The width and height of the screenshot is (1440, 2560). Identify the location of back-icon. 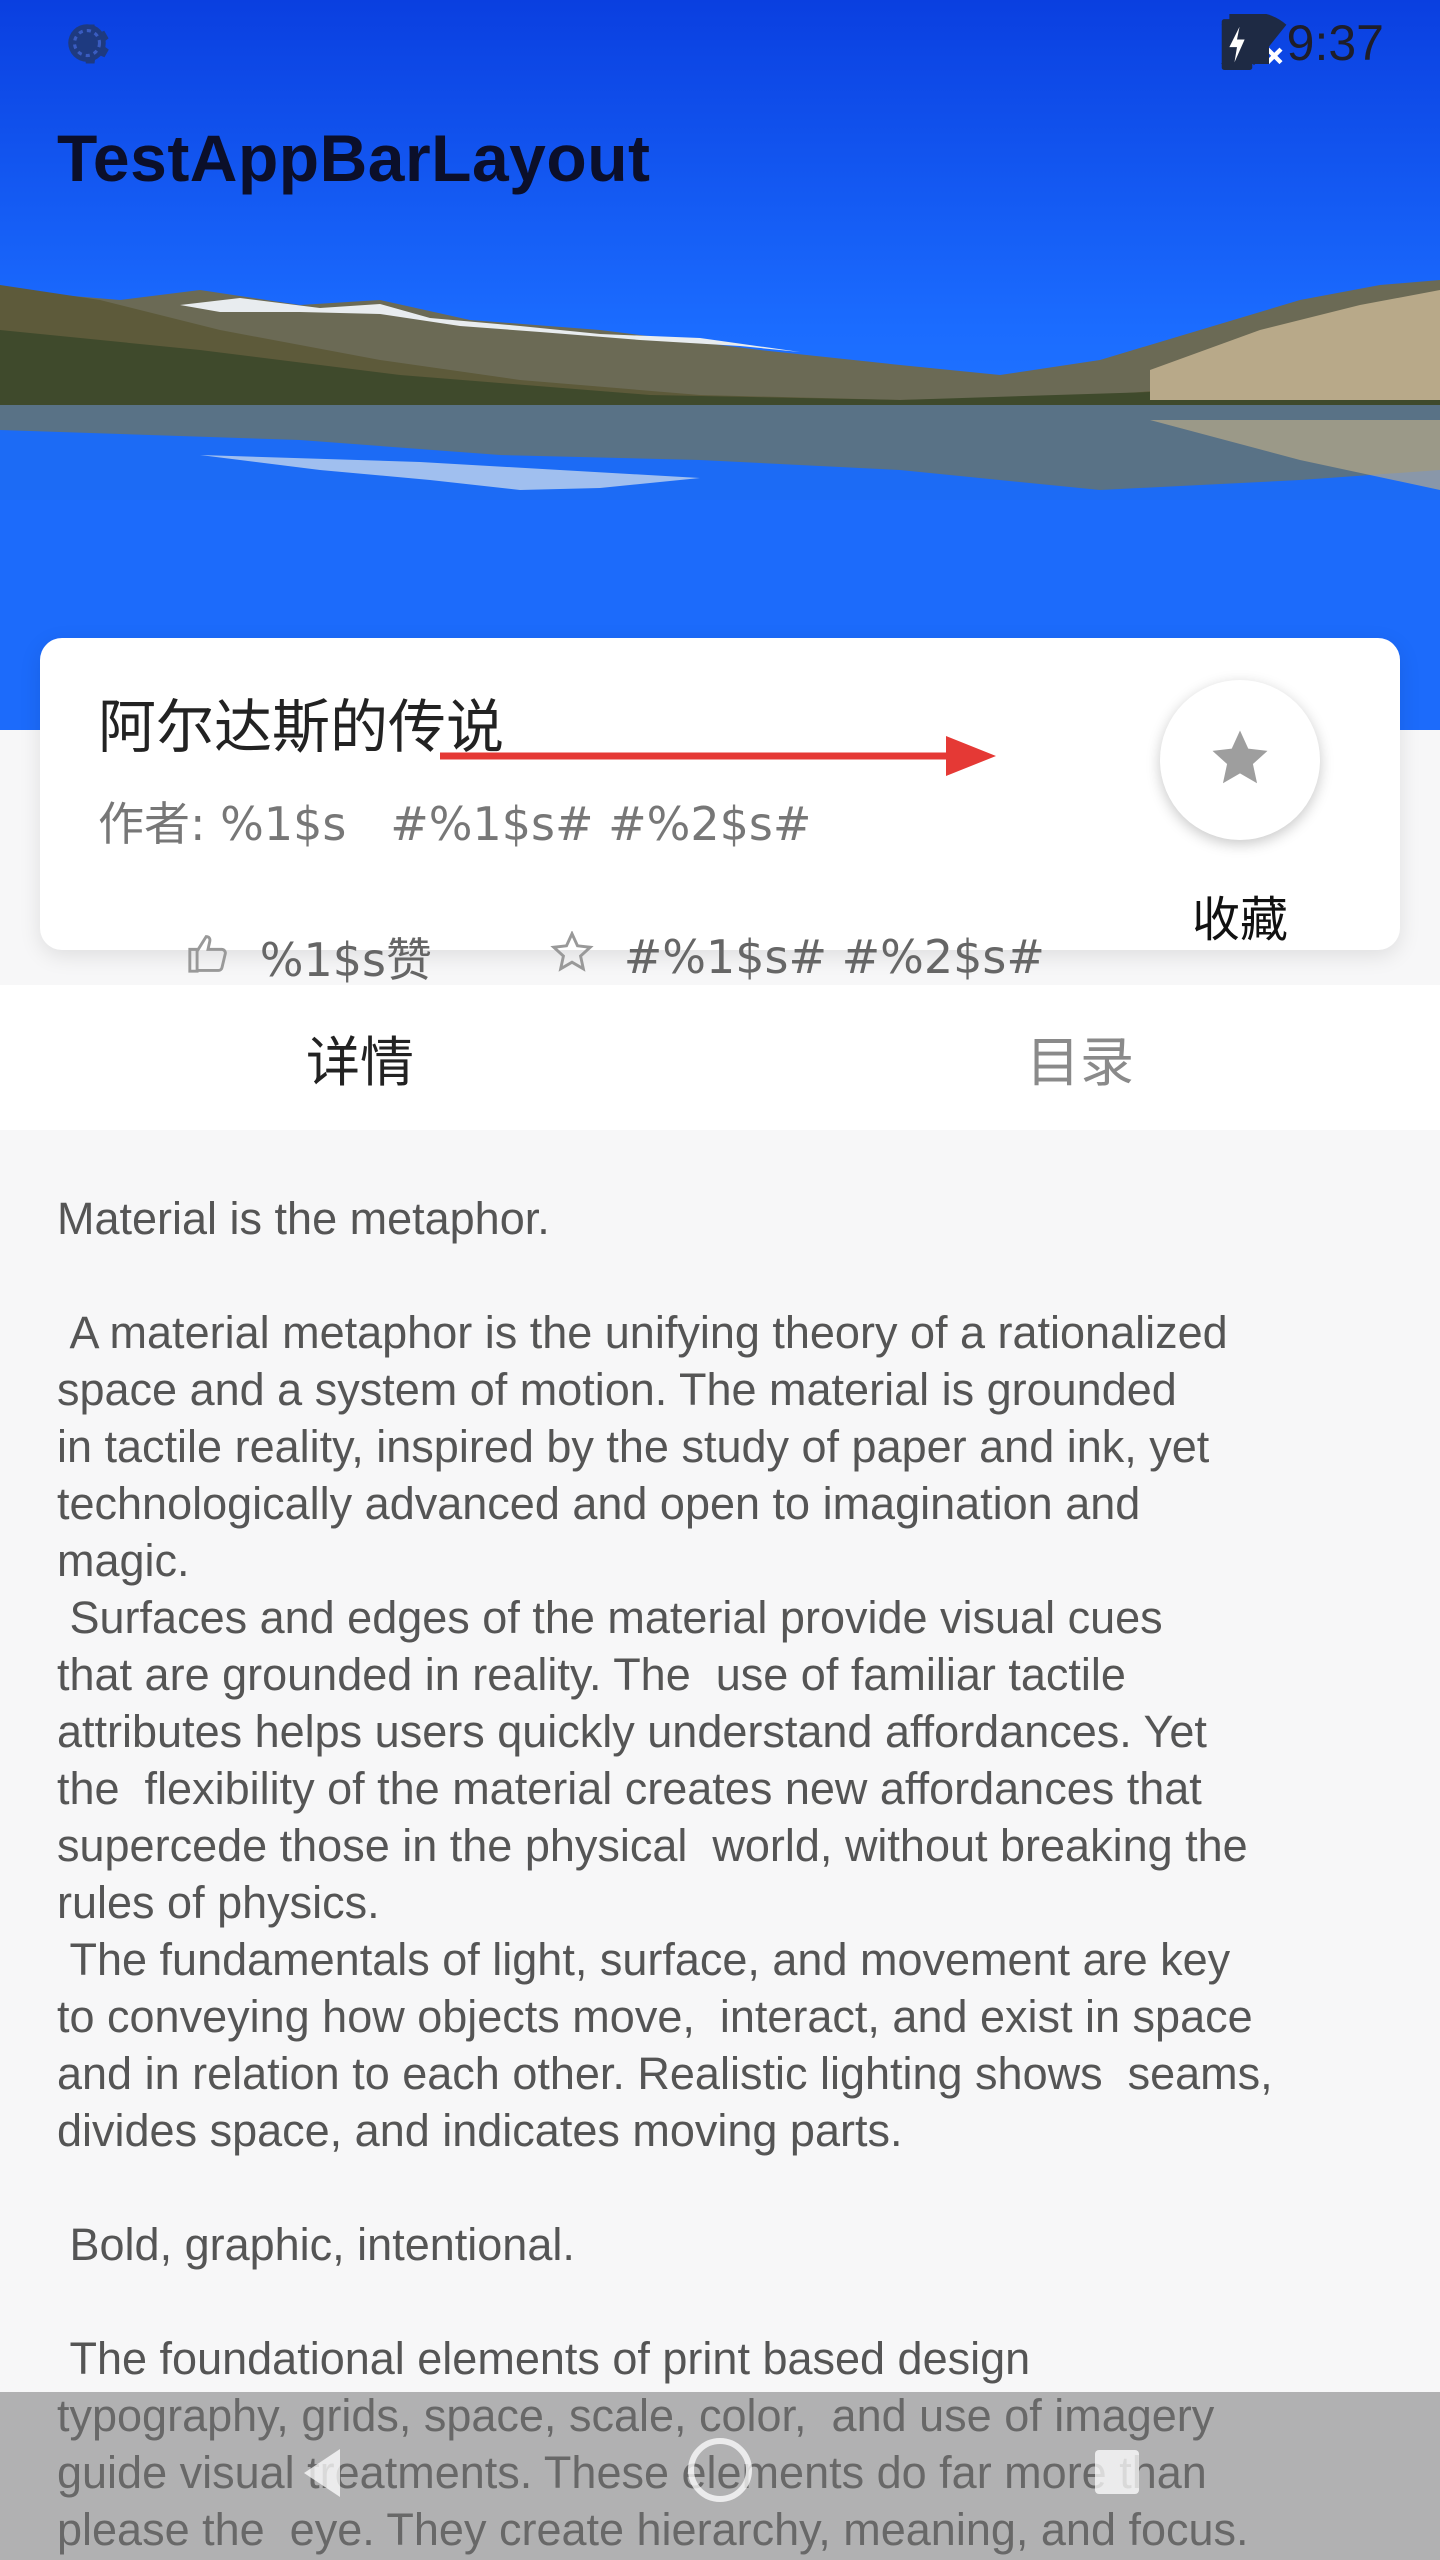
(322, 2475).